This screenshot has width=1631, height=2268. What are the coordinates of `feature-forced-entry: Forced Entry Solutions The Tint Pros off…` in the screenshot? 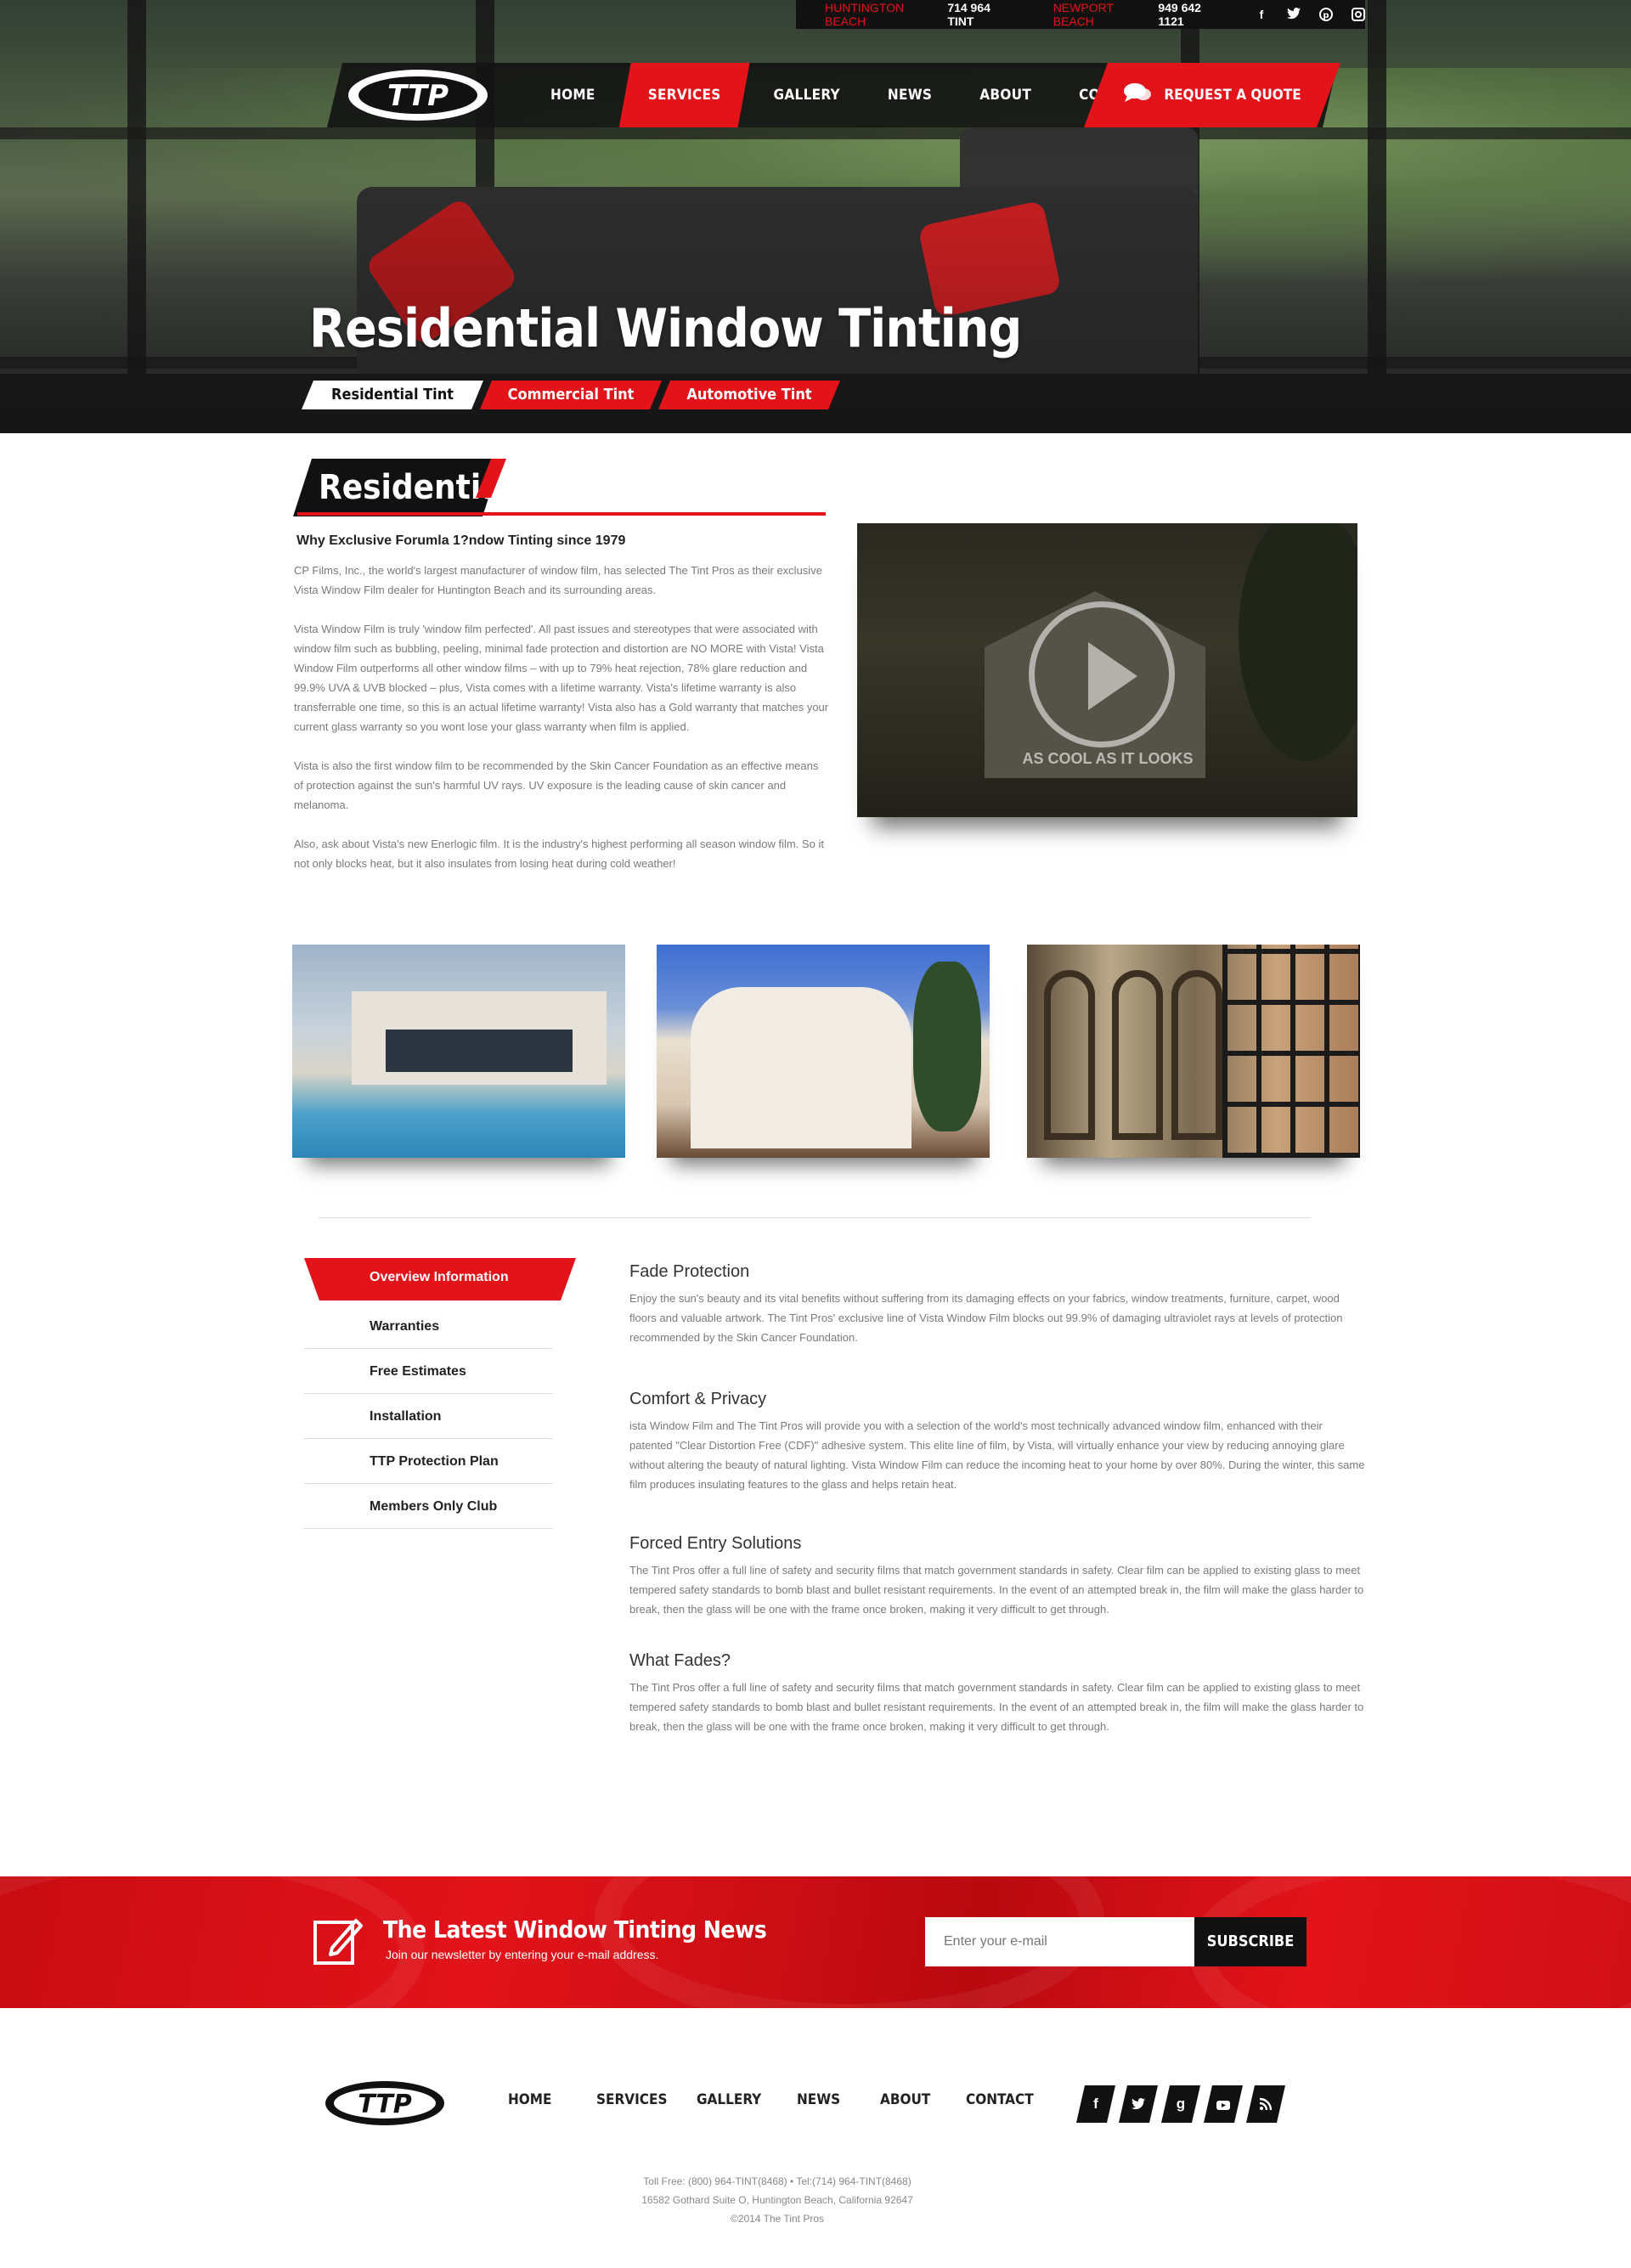 It's located at (999, 1576).